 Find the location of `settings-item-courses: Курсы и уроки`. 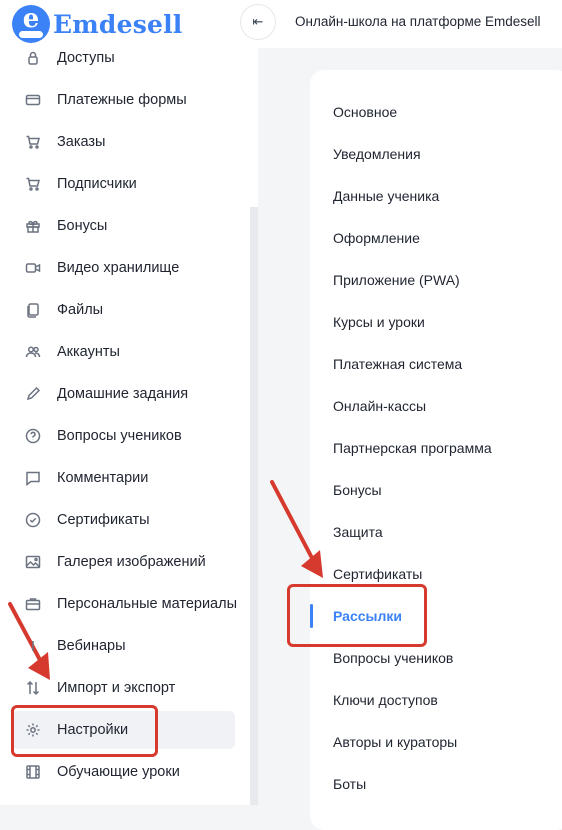

settings-item-courses: Курсы и уроки is located at coordinates (436, 322).